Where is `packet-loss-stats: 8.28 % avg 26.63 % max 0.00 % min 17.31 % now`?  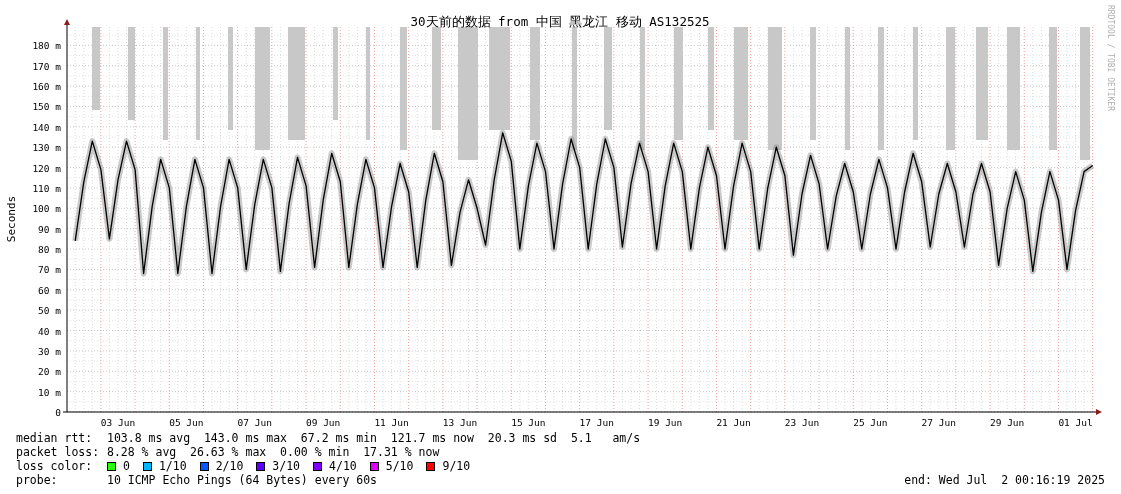
packet-loss-stats: 8.28 % avg 26.63 % max 0.00 % min 17.31 % now is located at coordinates (273, 452).